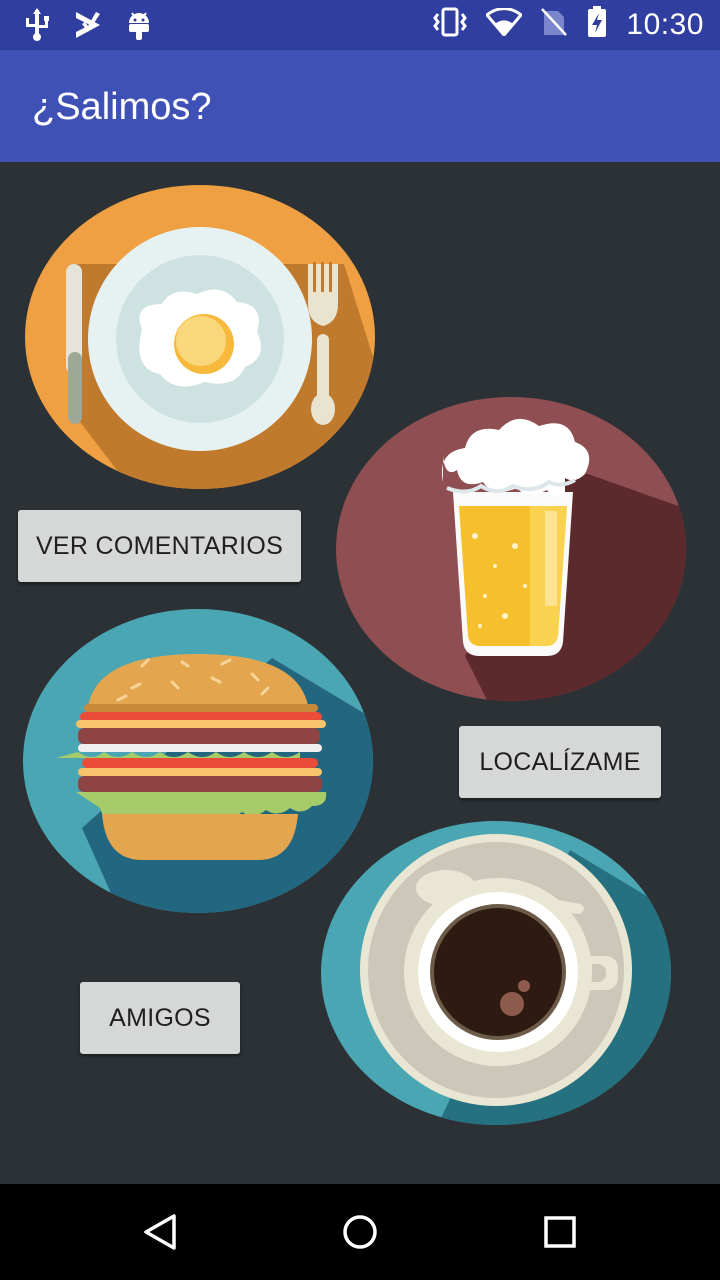 The height and width of the screenshot is (1280, 720). Describe the element at coordinates (160, 1018) in the screenshot. I see `friends-button: AMIGOS` at that location.